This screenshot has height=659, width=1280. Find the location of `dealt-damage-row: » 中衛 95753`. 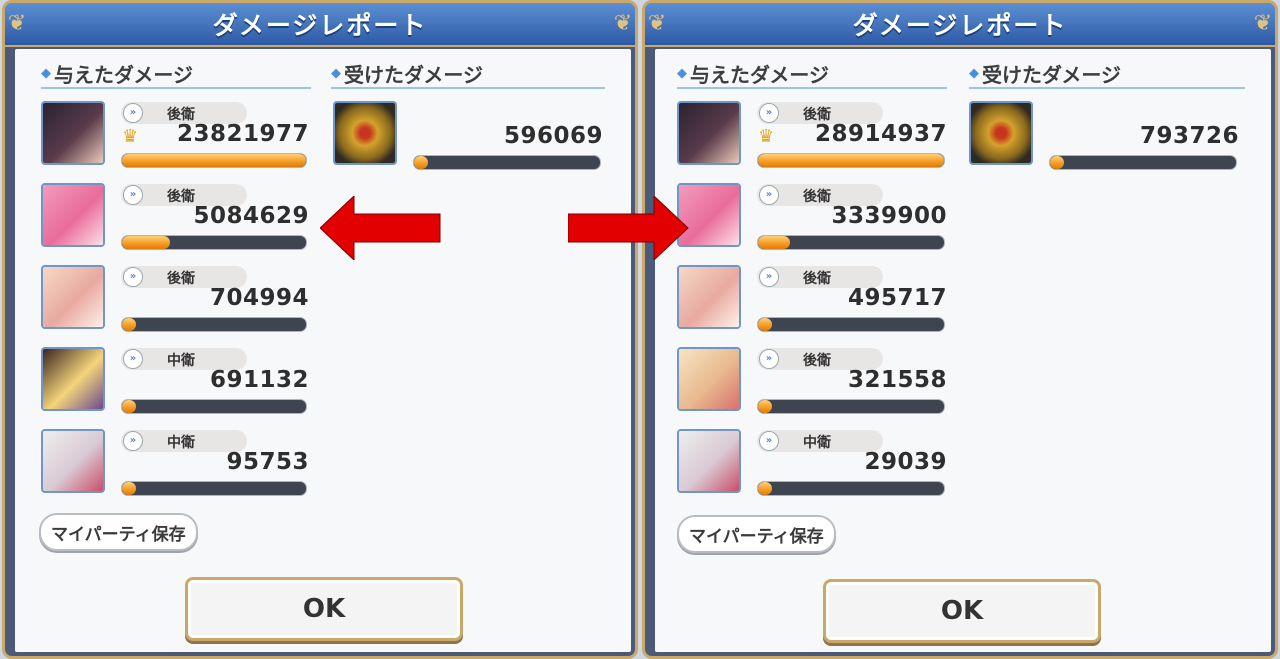

dealt-damage-row: » 中衛 95753 is located at coordinates (178, 464).